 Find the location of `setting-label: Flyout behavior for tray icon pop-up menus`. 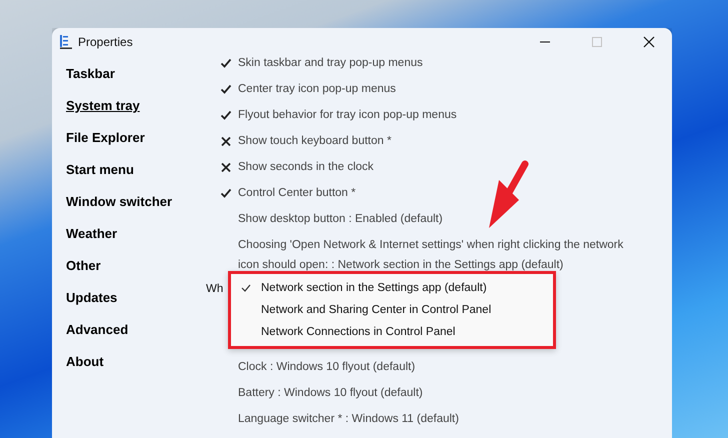

setting-label: Flyout behavior for tray icon pop-up menus is located at coordinates (347, 115).